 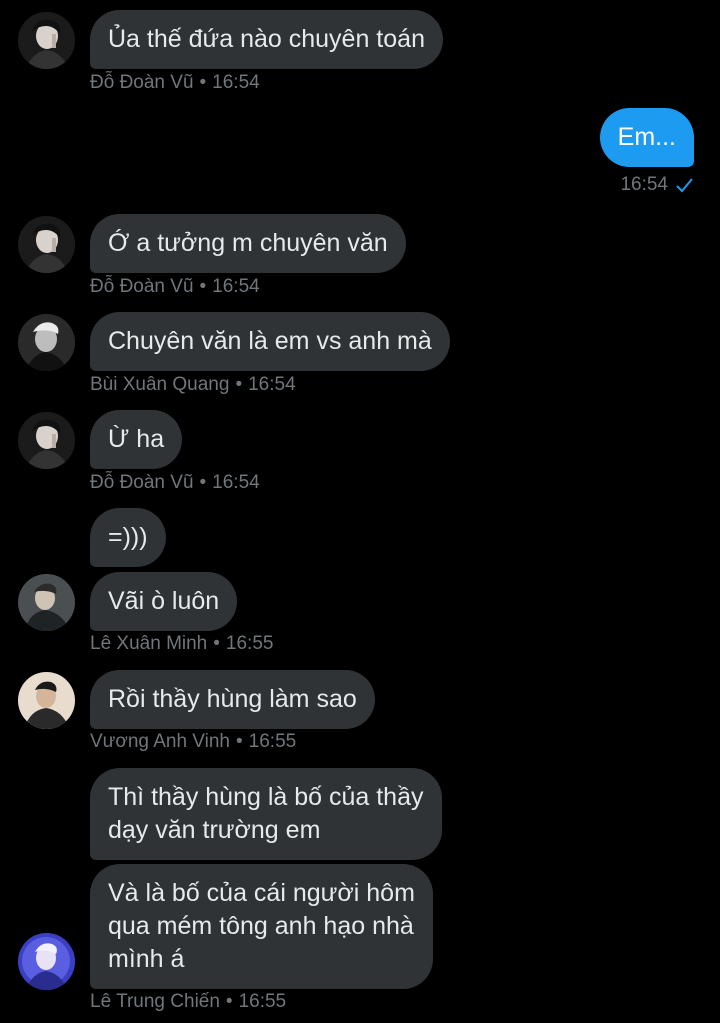 I want to click on sender-name: Lê Xuân Minh, so click(x=149, y=643).